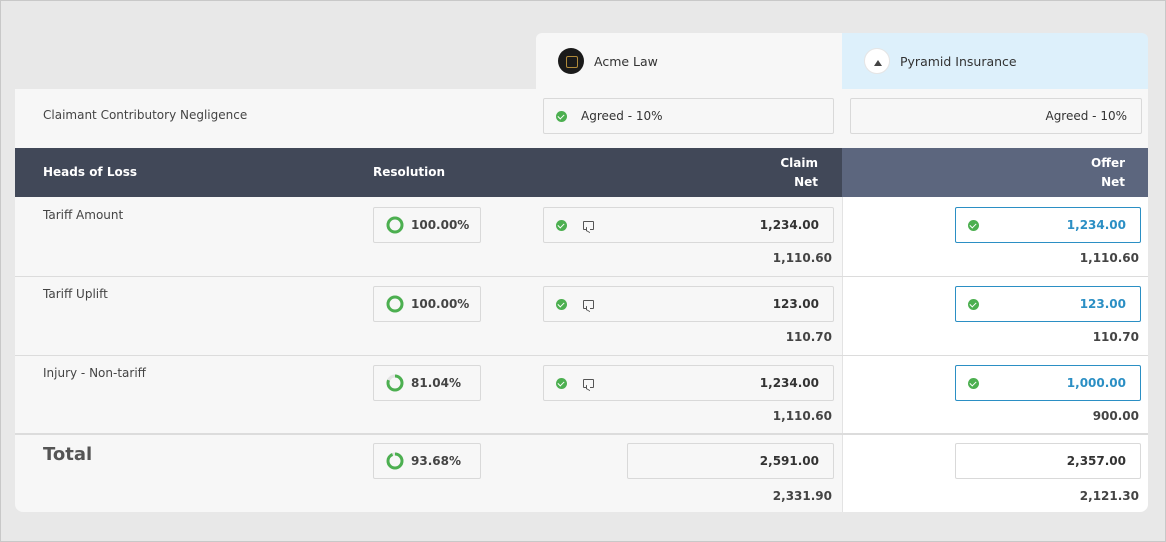  What do you see at coordinates (1115, 416) in the screenshot?
I see `offer-net-value: 900.00` at bounding box center [1115, 416].